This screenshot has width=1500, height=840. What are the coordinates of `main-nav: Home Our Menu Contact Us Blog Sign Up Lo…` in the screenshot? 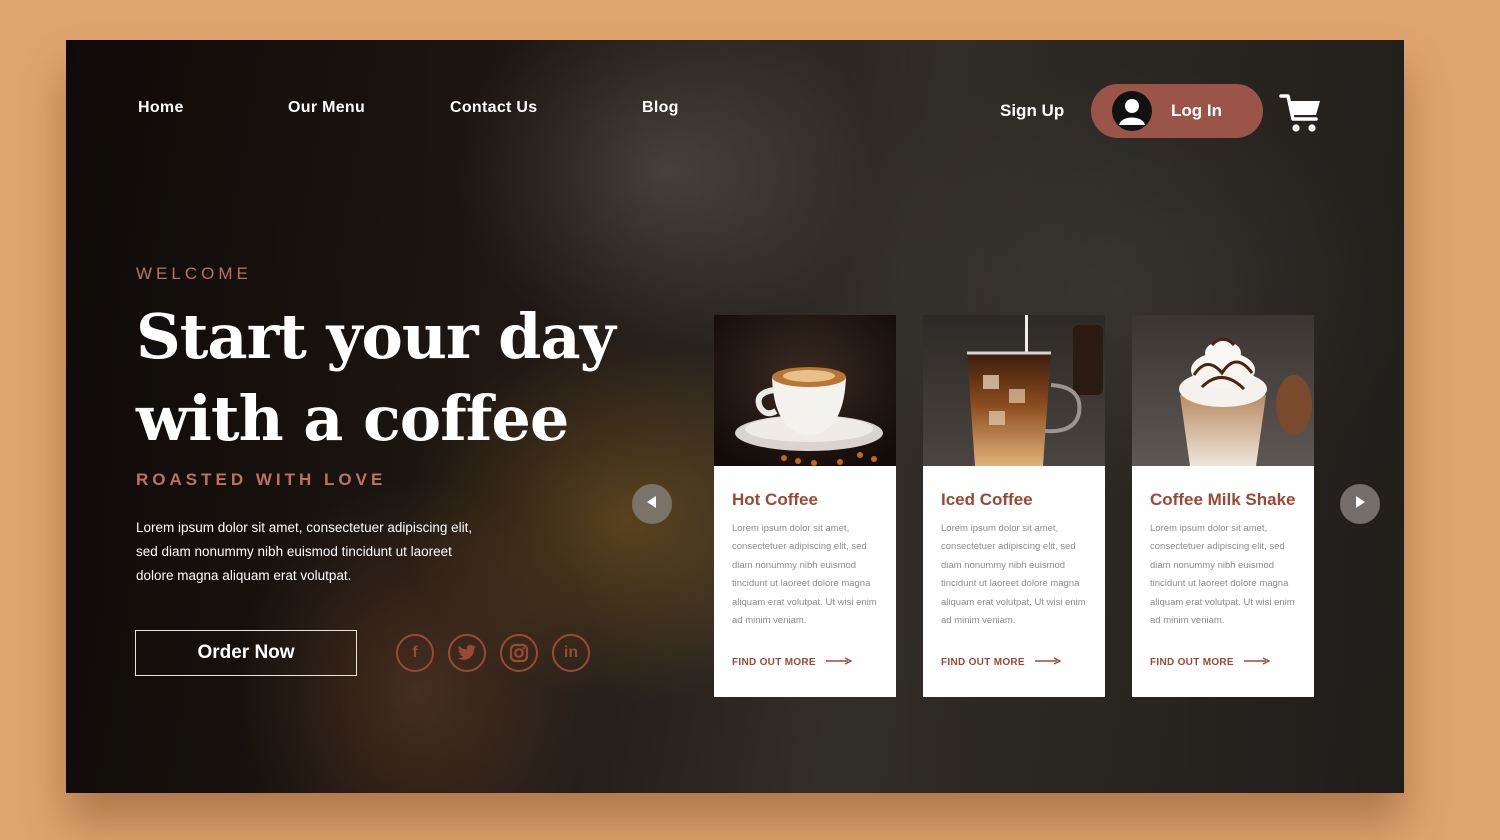 It's located at (735, 100).